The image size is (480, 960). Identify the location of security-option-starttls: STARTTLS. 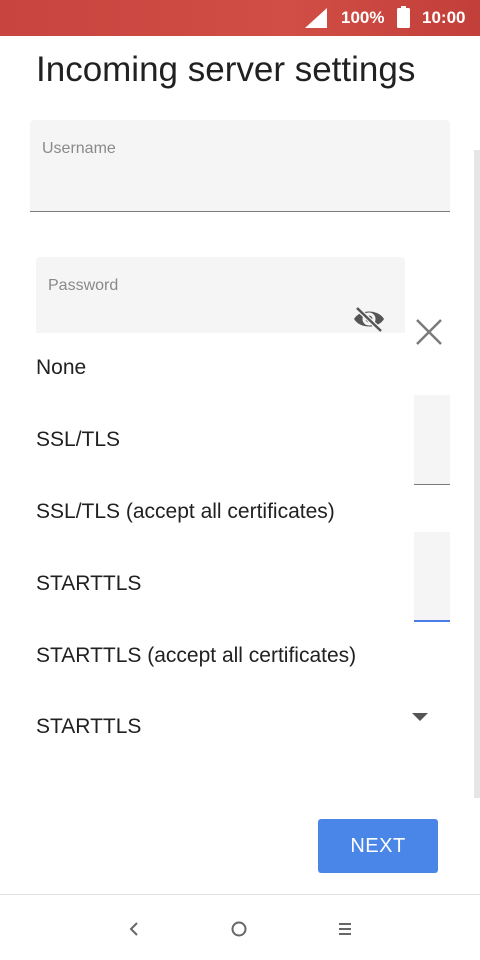
(88, 584).